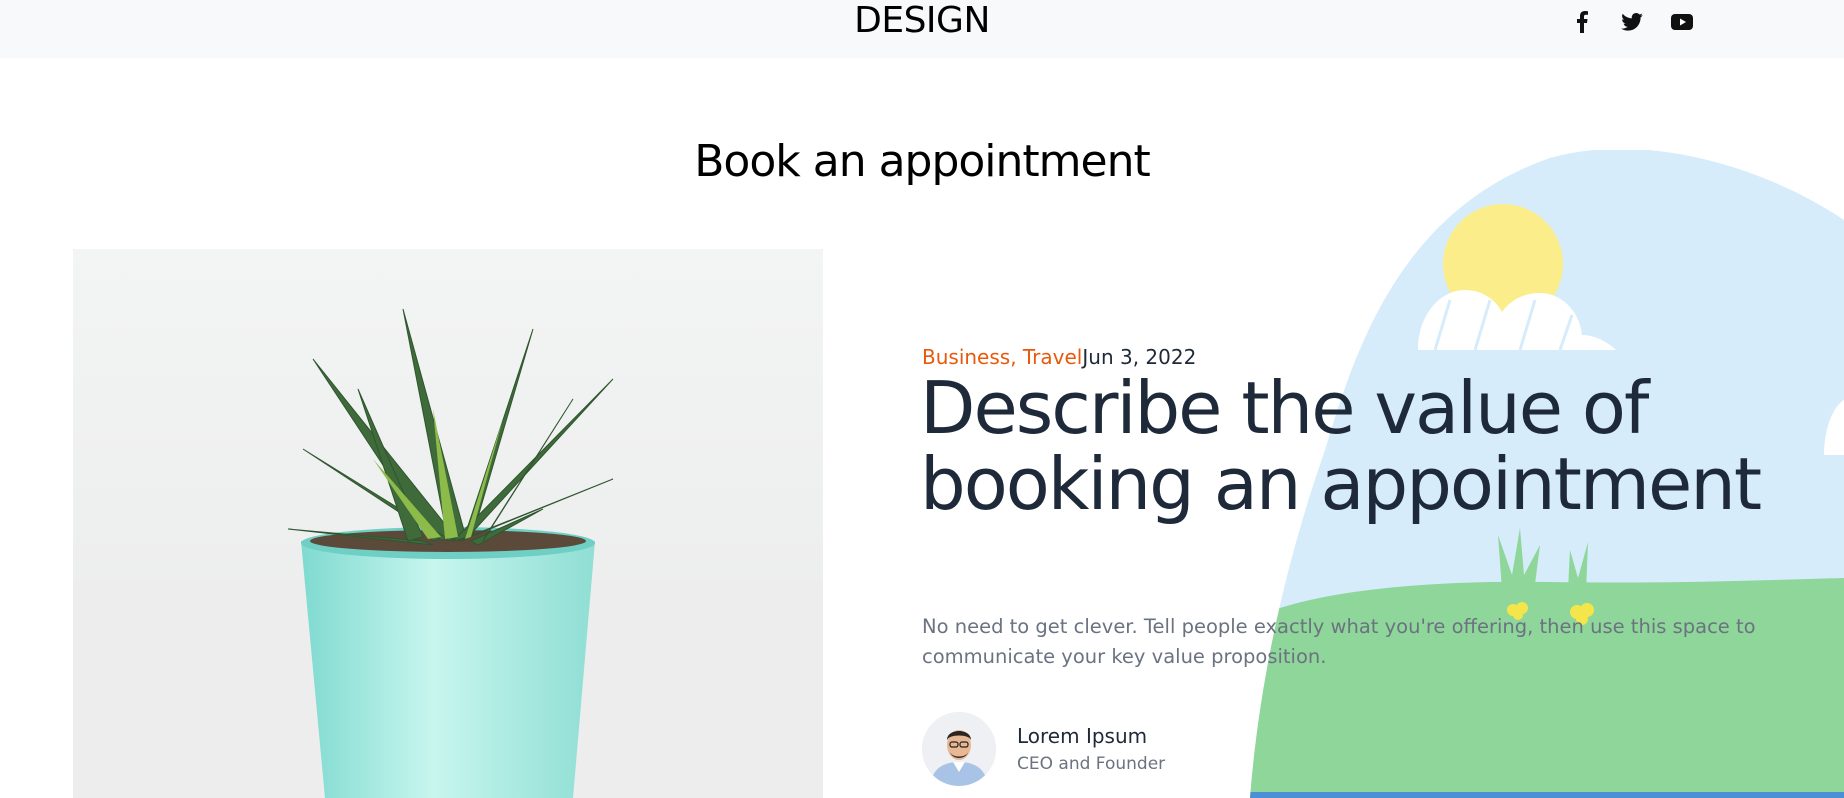  I want to click on avatar, so click(959, 749).